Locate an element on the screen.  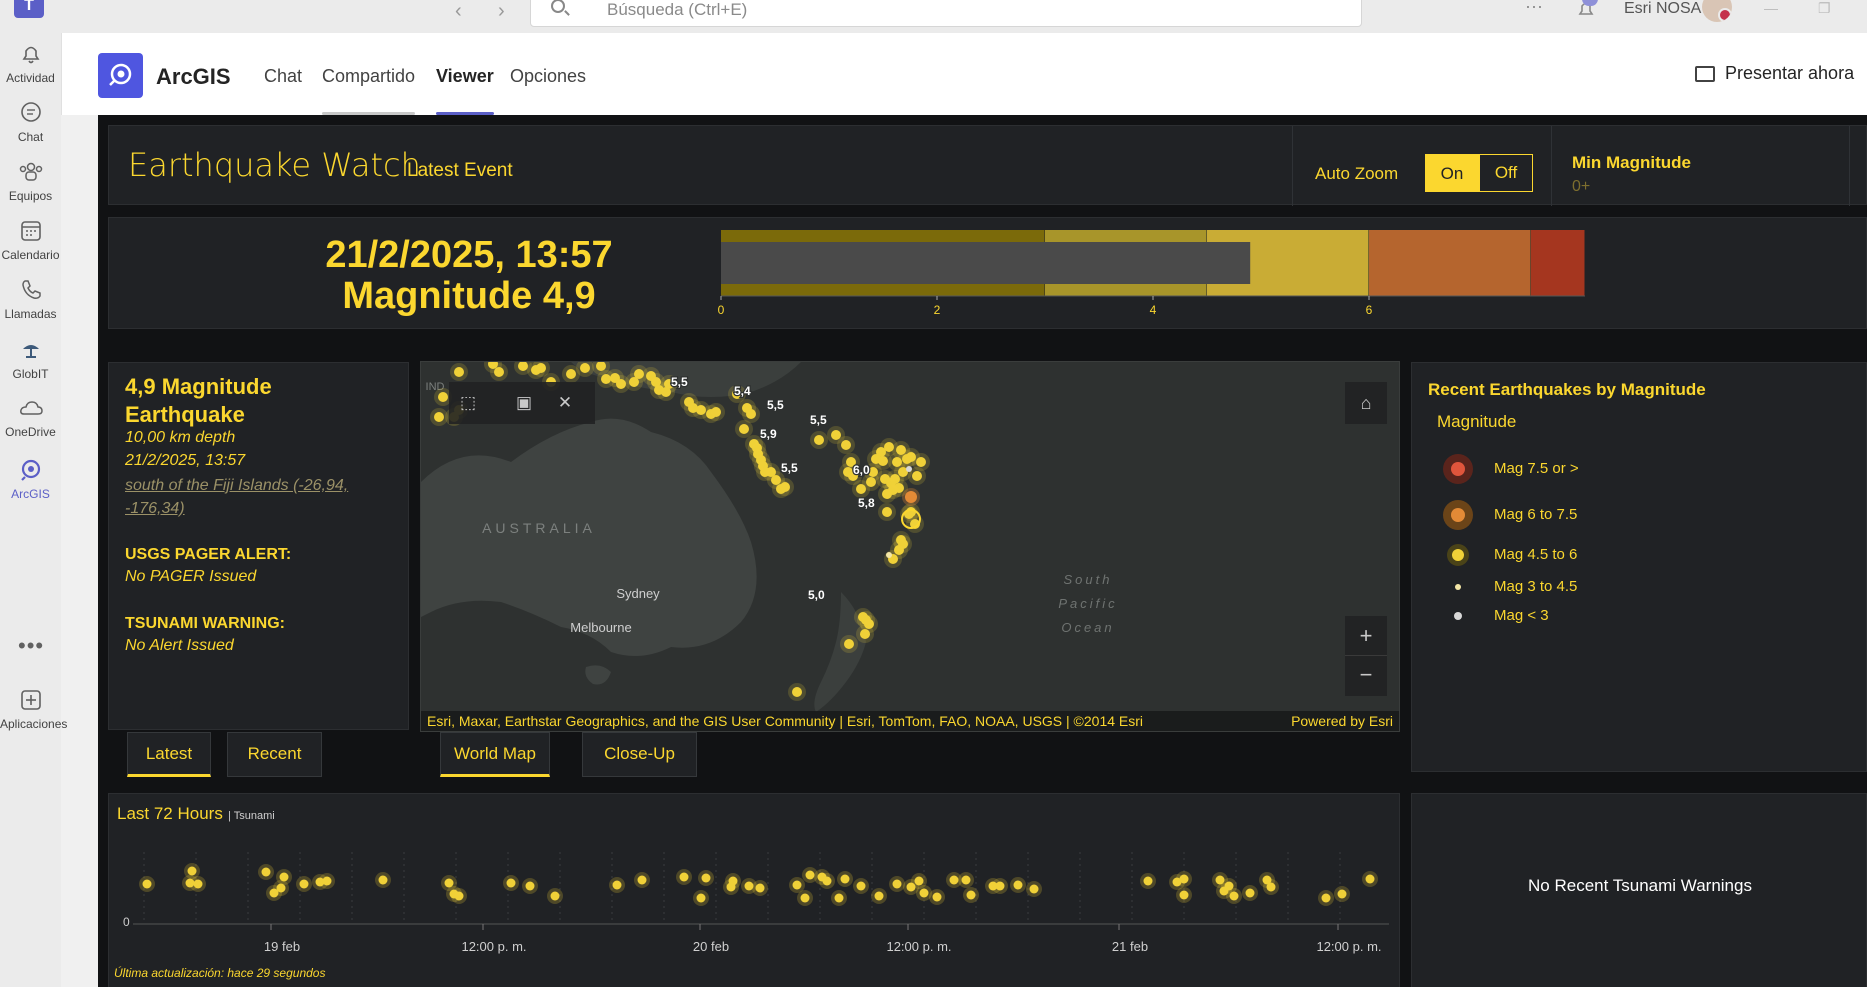
map-place-label: AUSTRALIA is located at coordinates (539, 528).